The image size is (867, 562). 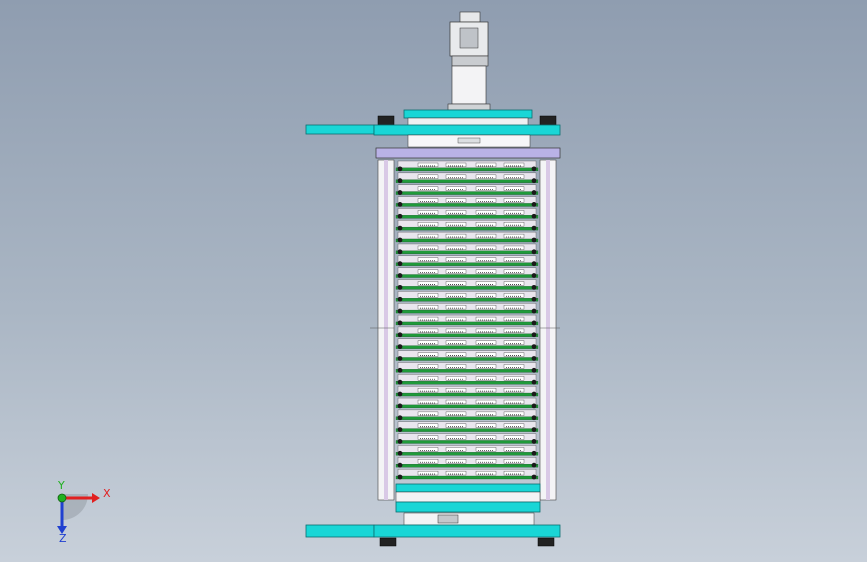 I want to click on bottom-cyan-plate-upper, so click(x=468, y=488).